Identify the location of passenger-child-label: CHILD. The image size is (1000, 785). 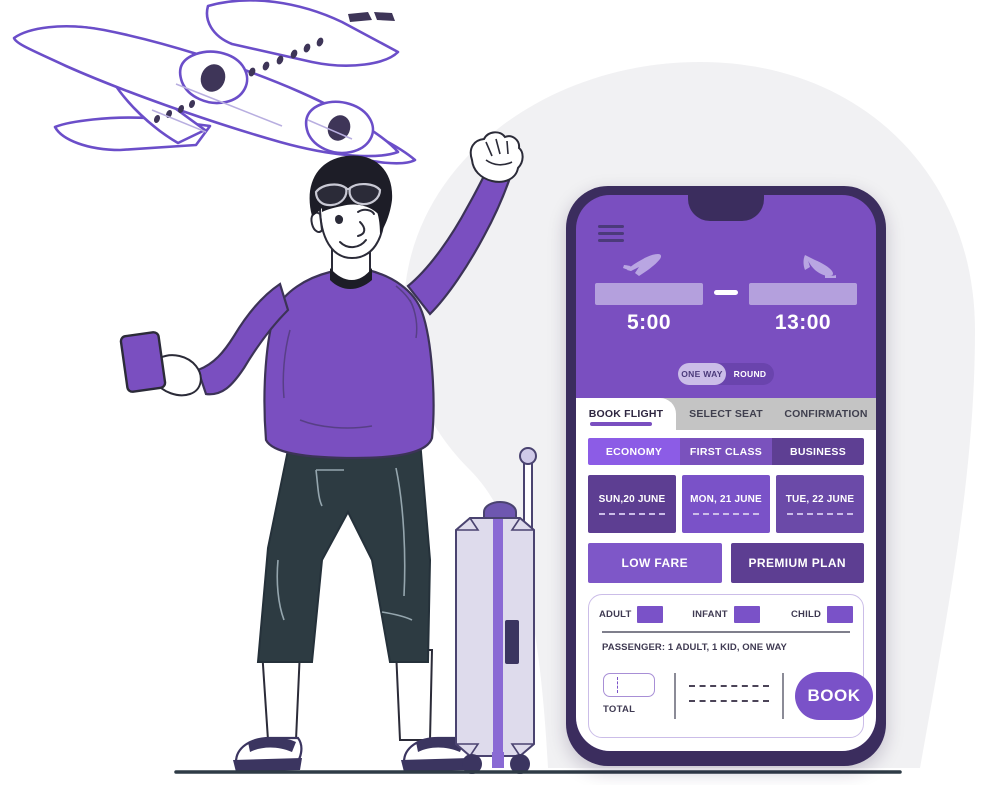
(806, 614).